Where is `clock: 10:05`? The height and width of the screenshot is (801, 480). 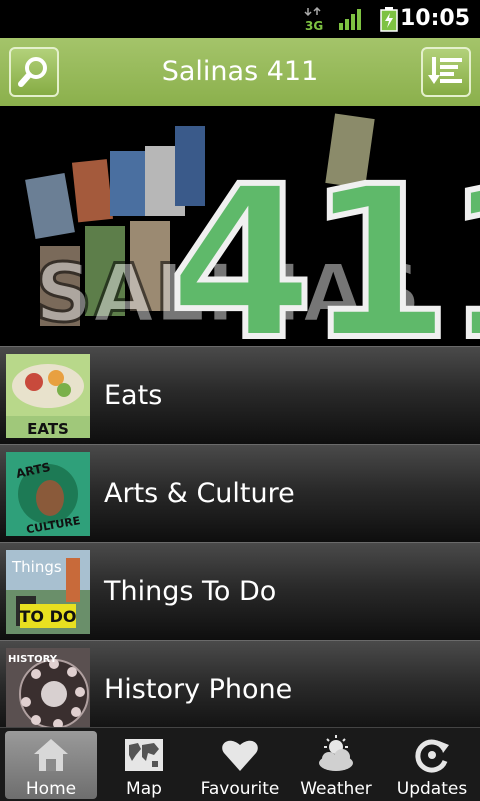 clock: 10:05 is located at coordinates (434, 18).